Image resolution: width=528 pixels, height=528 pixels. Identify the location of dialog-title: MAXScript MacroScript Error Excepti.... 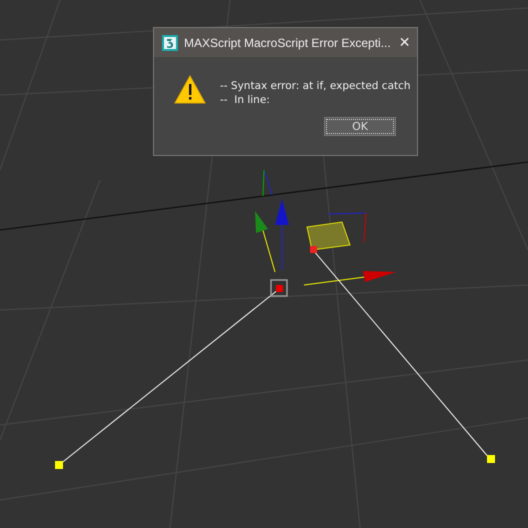
(287, 43).